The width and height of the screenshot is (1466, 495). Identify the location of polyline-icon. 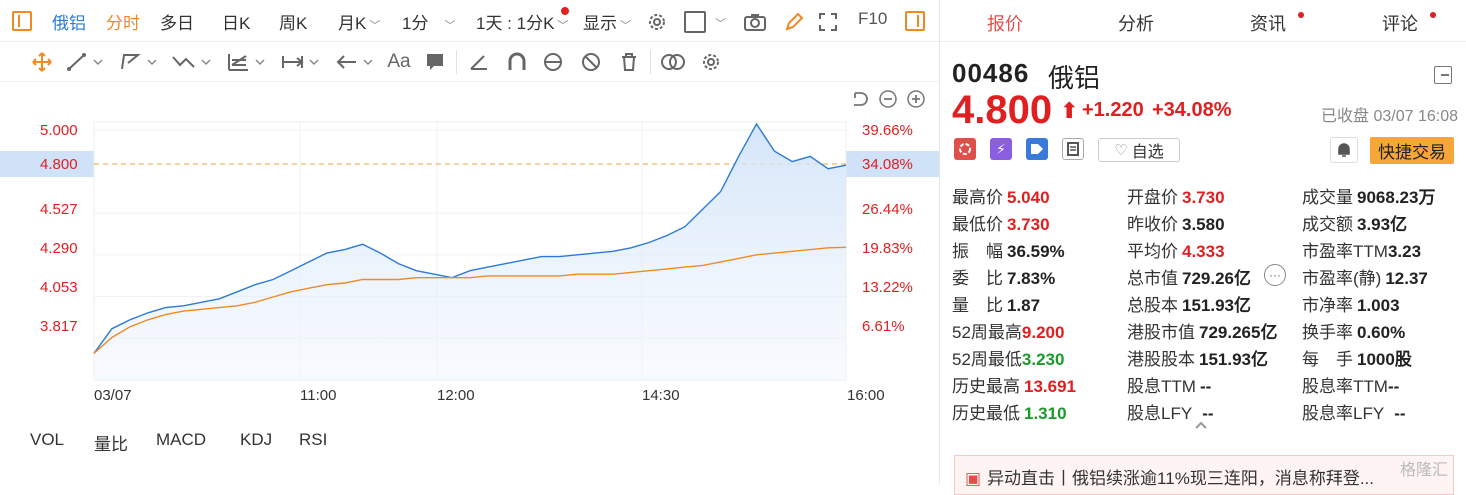
(140, 62).